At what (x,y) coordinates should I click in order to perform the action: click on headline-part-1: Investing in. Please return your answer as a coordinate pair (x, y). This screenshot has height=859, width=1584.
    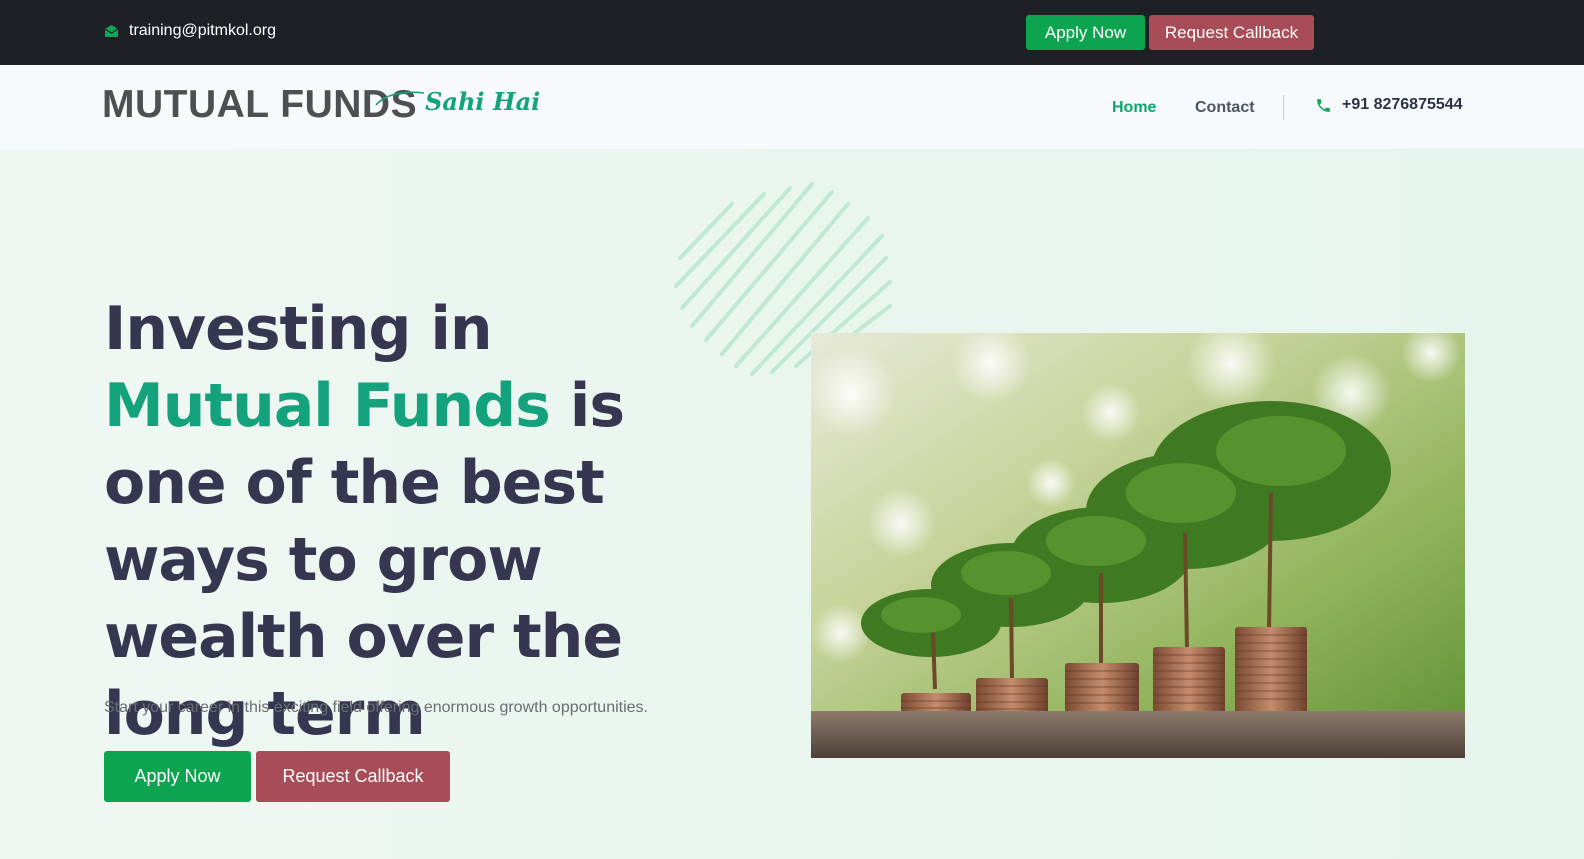
    Looking at the image, I should click on (298, 329).